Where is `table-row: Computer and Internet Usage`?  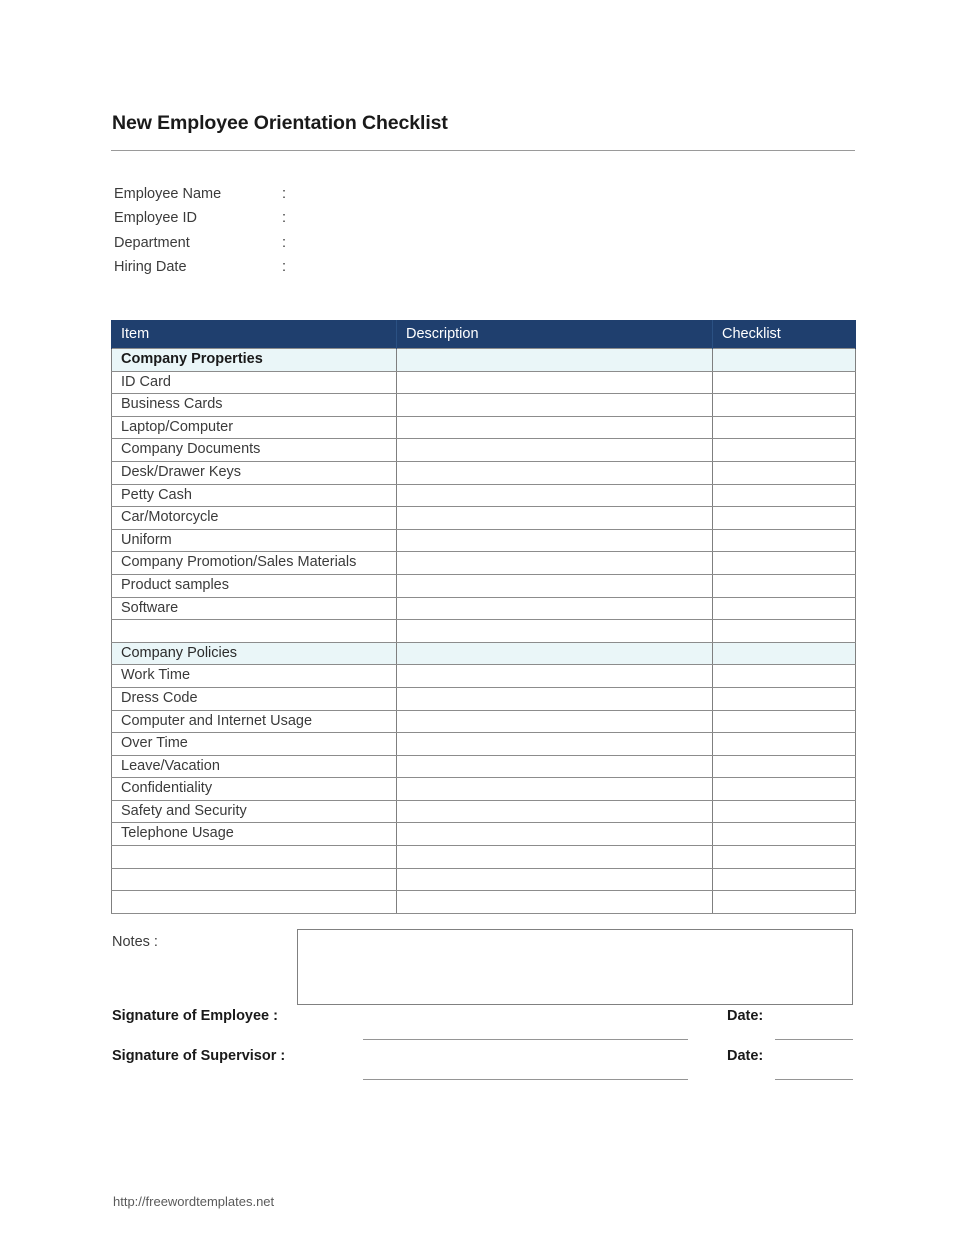
table-row: Computer and Internet Usage is located at coordinates (483, 721).